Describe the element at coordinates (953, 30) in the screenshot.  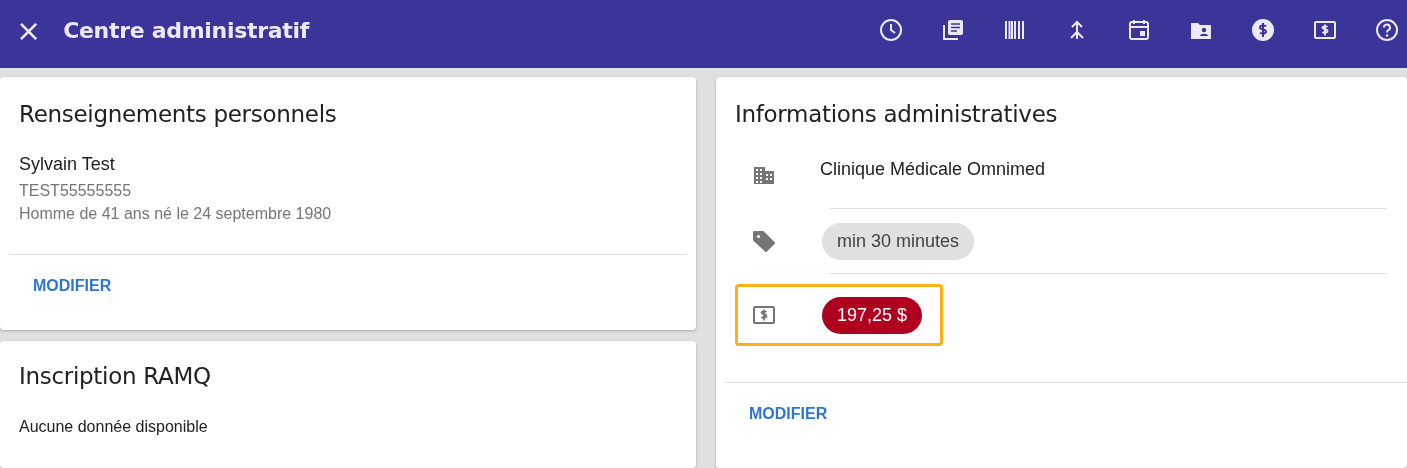
I see `documents-icon` at that location.